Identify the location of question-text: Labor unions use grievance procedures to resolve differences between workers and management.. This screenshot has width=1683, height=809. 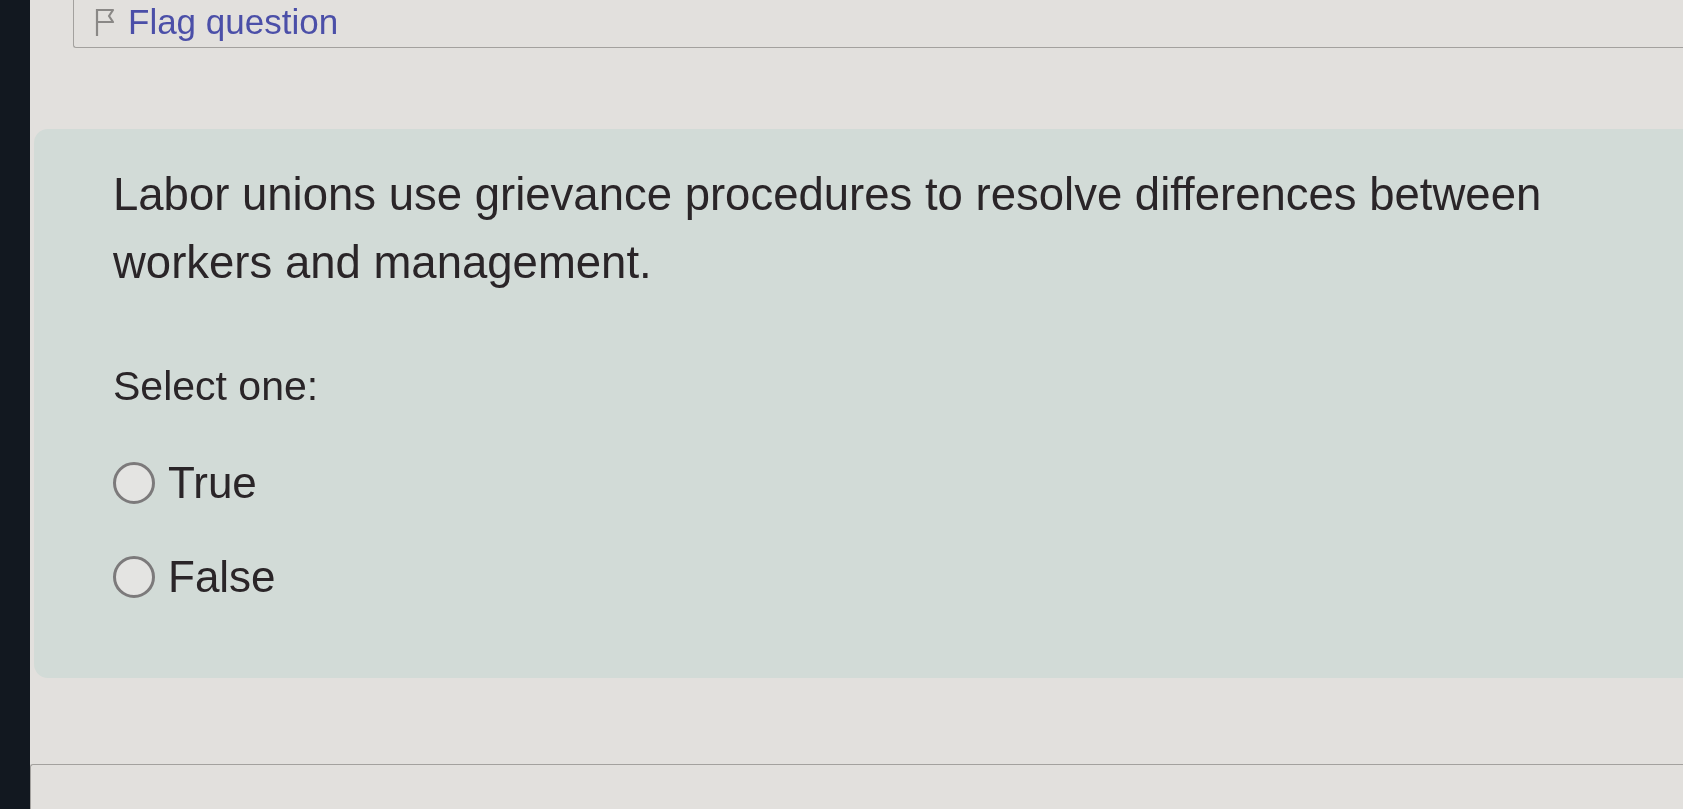
(828, 229).